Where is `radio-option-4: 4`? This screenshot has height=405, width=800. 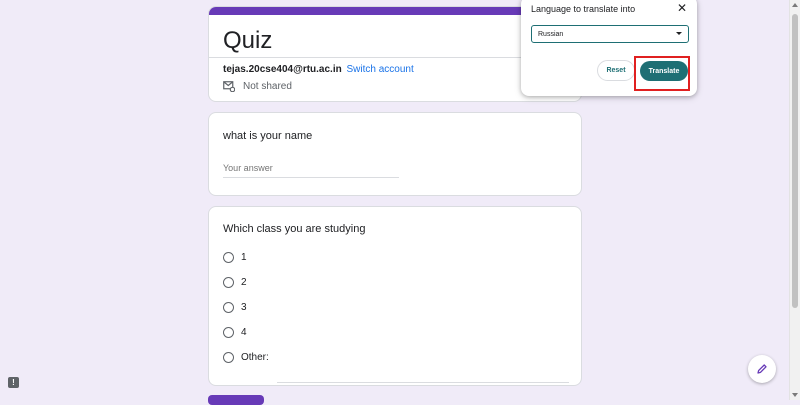 radio-option-4: 4 is located at coordinates (235, 332).